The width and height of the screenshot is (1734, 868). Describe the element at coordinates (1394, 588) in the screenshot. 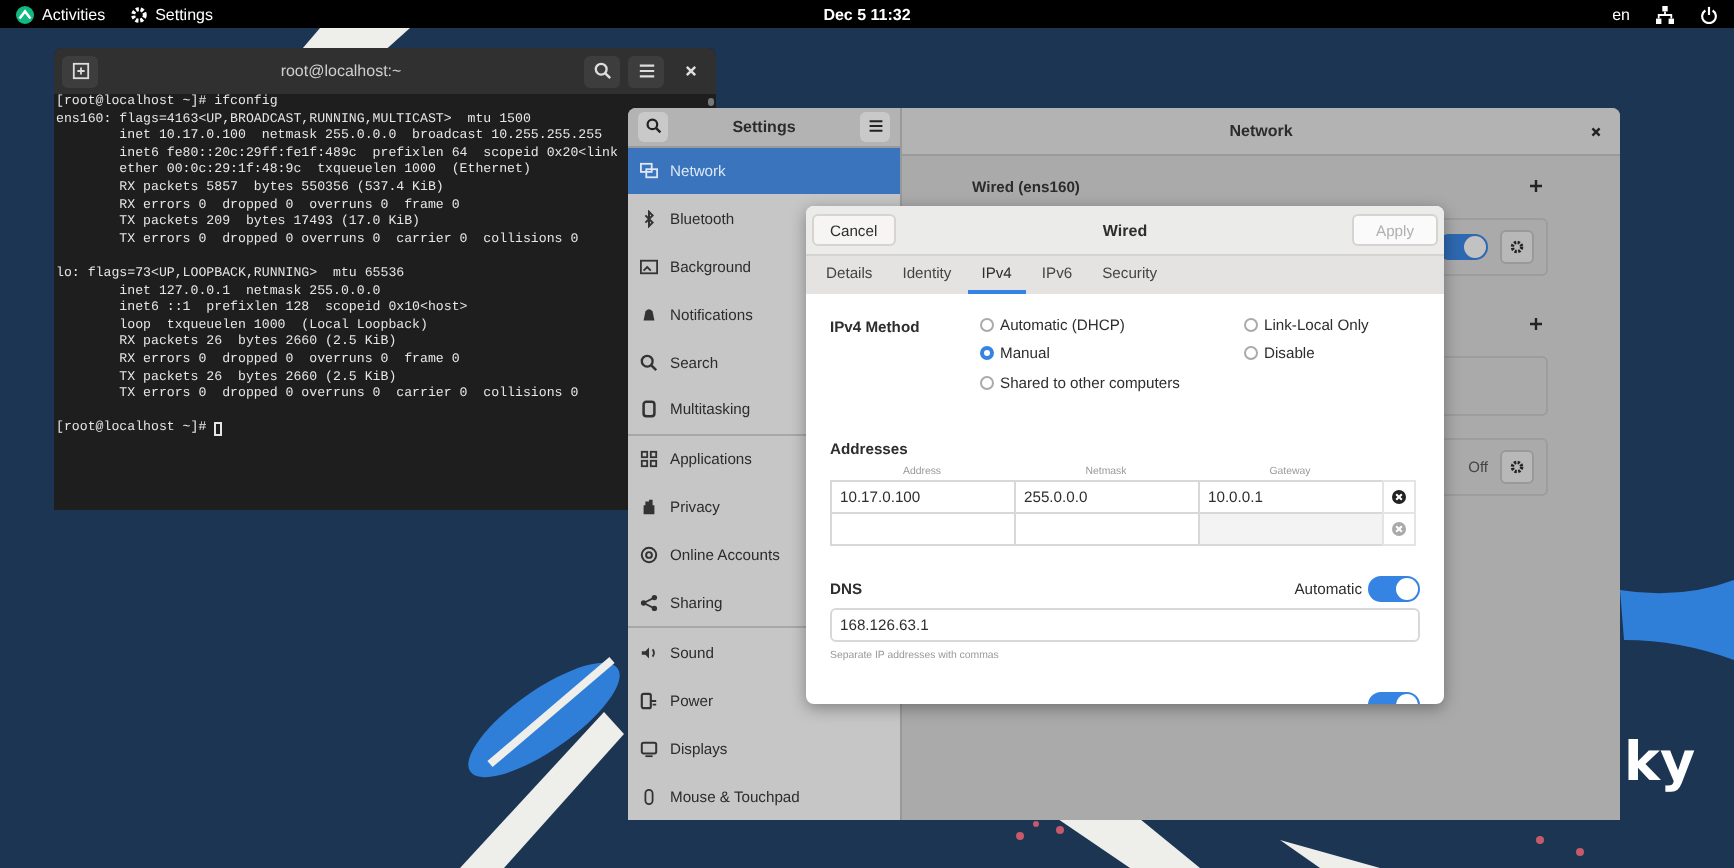

I see `toggle-switch` at that location.